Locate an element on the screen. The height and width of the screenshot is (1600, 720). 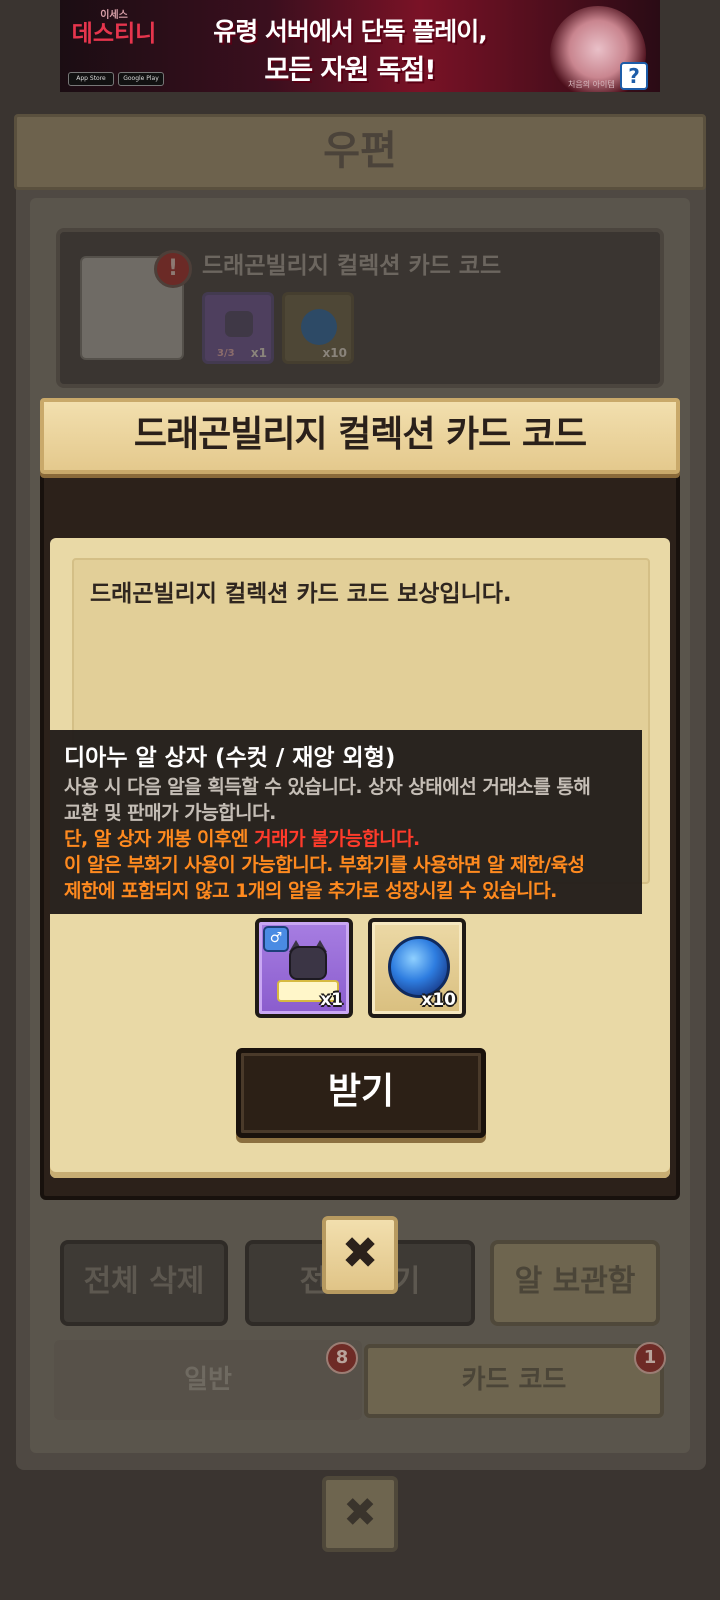
ad-logo: 이세스 데스티니 is located at coordinates (114, 38).